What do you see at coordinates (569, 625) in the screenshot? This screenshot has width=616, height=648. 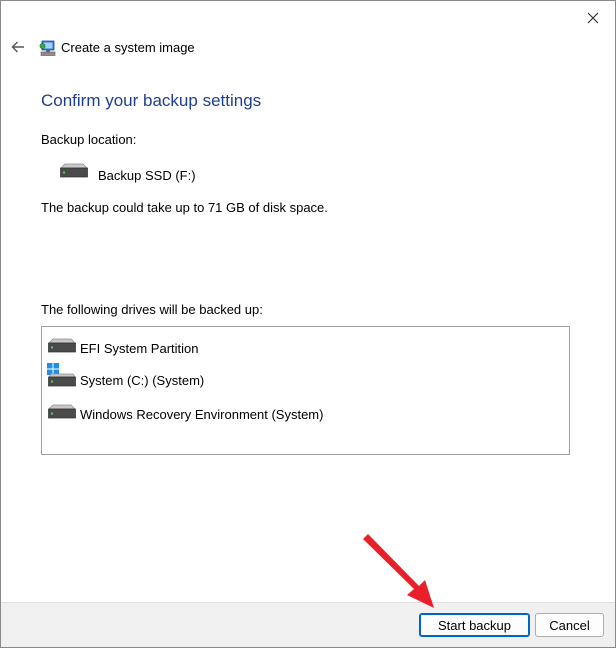 I see `cancel-button: Cancel` at bounding box center [569, 625].